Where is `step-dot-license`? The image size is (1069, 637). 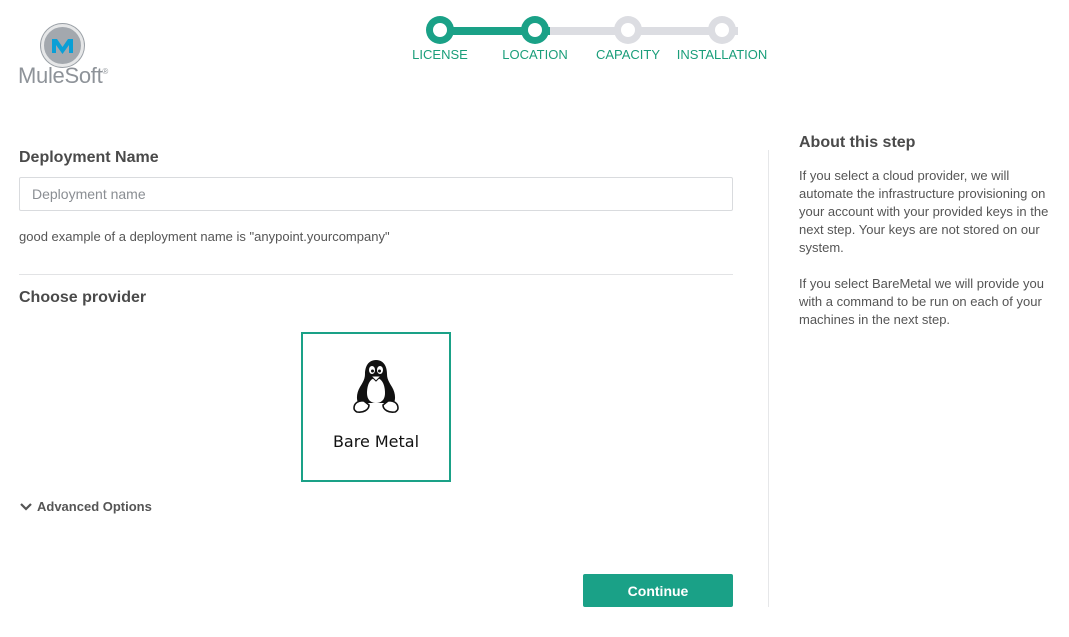
step-dot-license is located at coordinates (440, 30).